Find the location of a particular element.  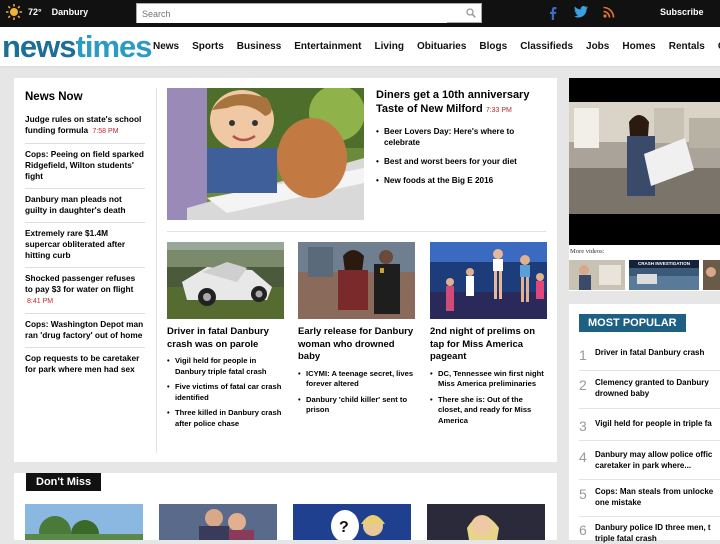

top-story-image is located at coordinates (265, 154).